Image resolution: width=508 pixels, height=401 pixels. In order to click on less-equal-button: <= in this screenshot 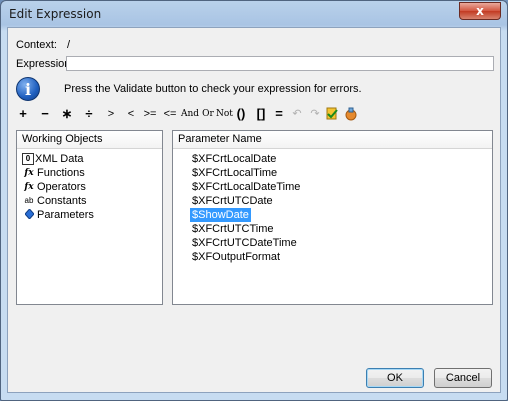, I will do `click(170, 114)`.